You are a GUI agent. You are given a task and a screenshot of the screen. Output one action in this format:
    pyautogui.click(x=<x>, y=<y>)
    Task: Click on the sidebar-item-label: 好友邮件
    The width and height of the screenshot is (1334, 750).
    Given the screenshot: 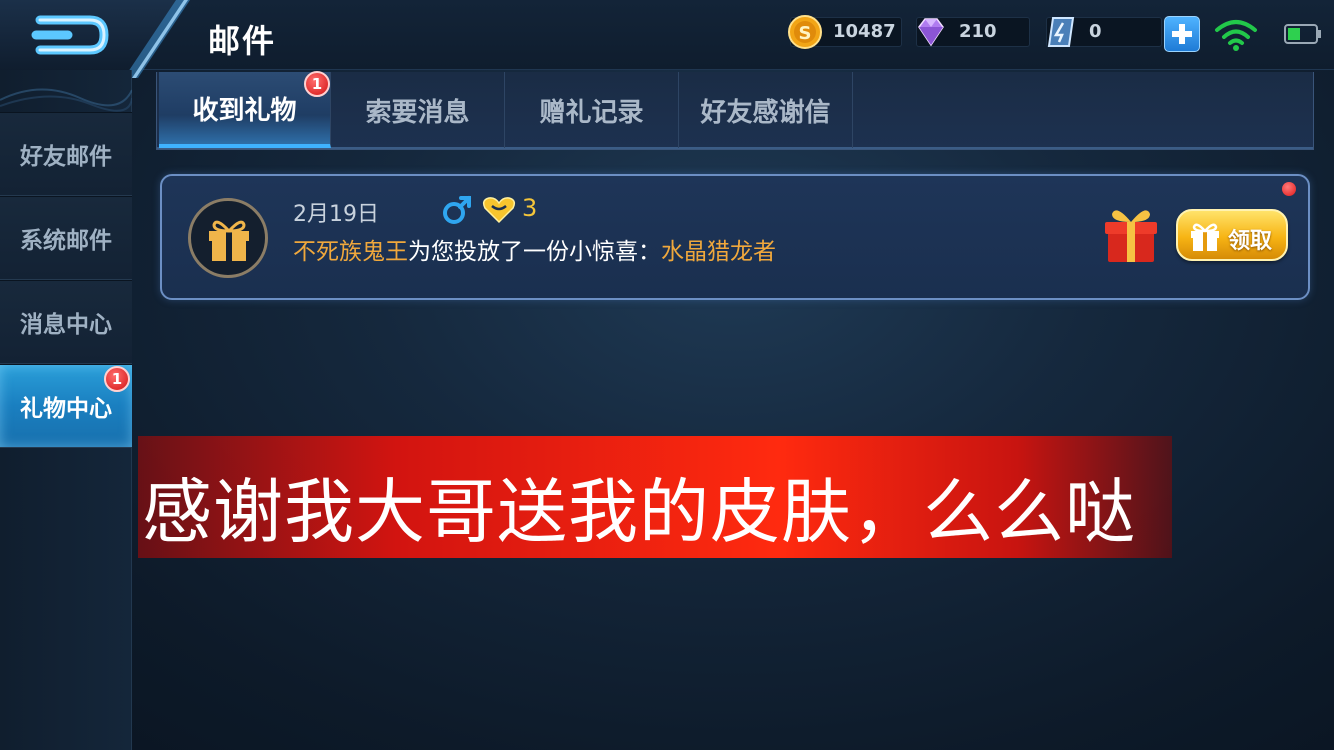 What is the action you would take?
    pyautogui.click(x=66, y=157)
    